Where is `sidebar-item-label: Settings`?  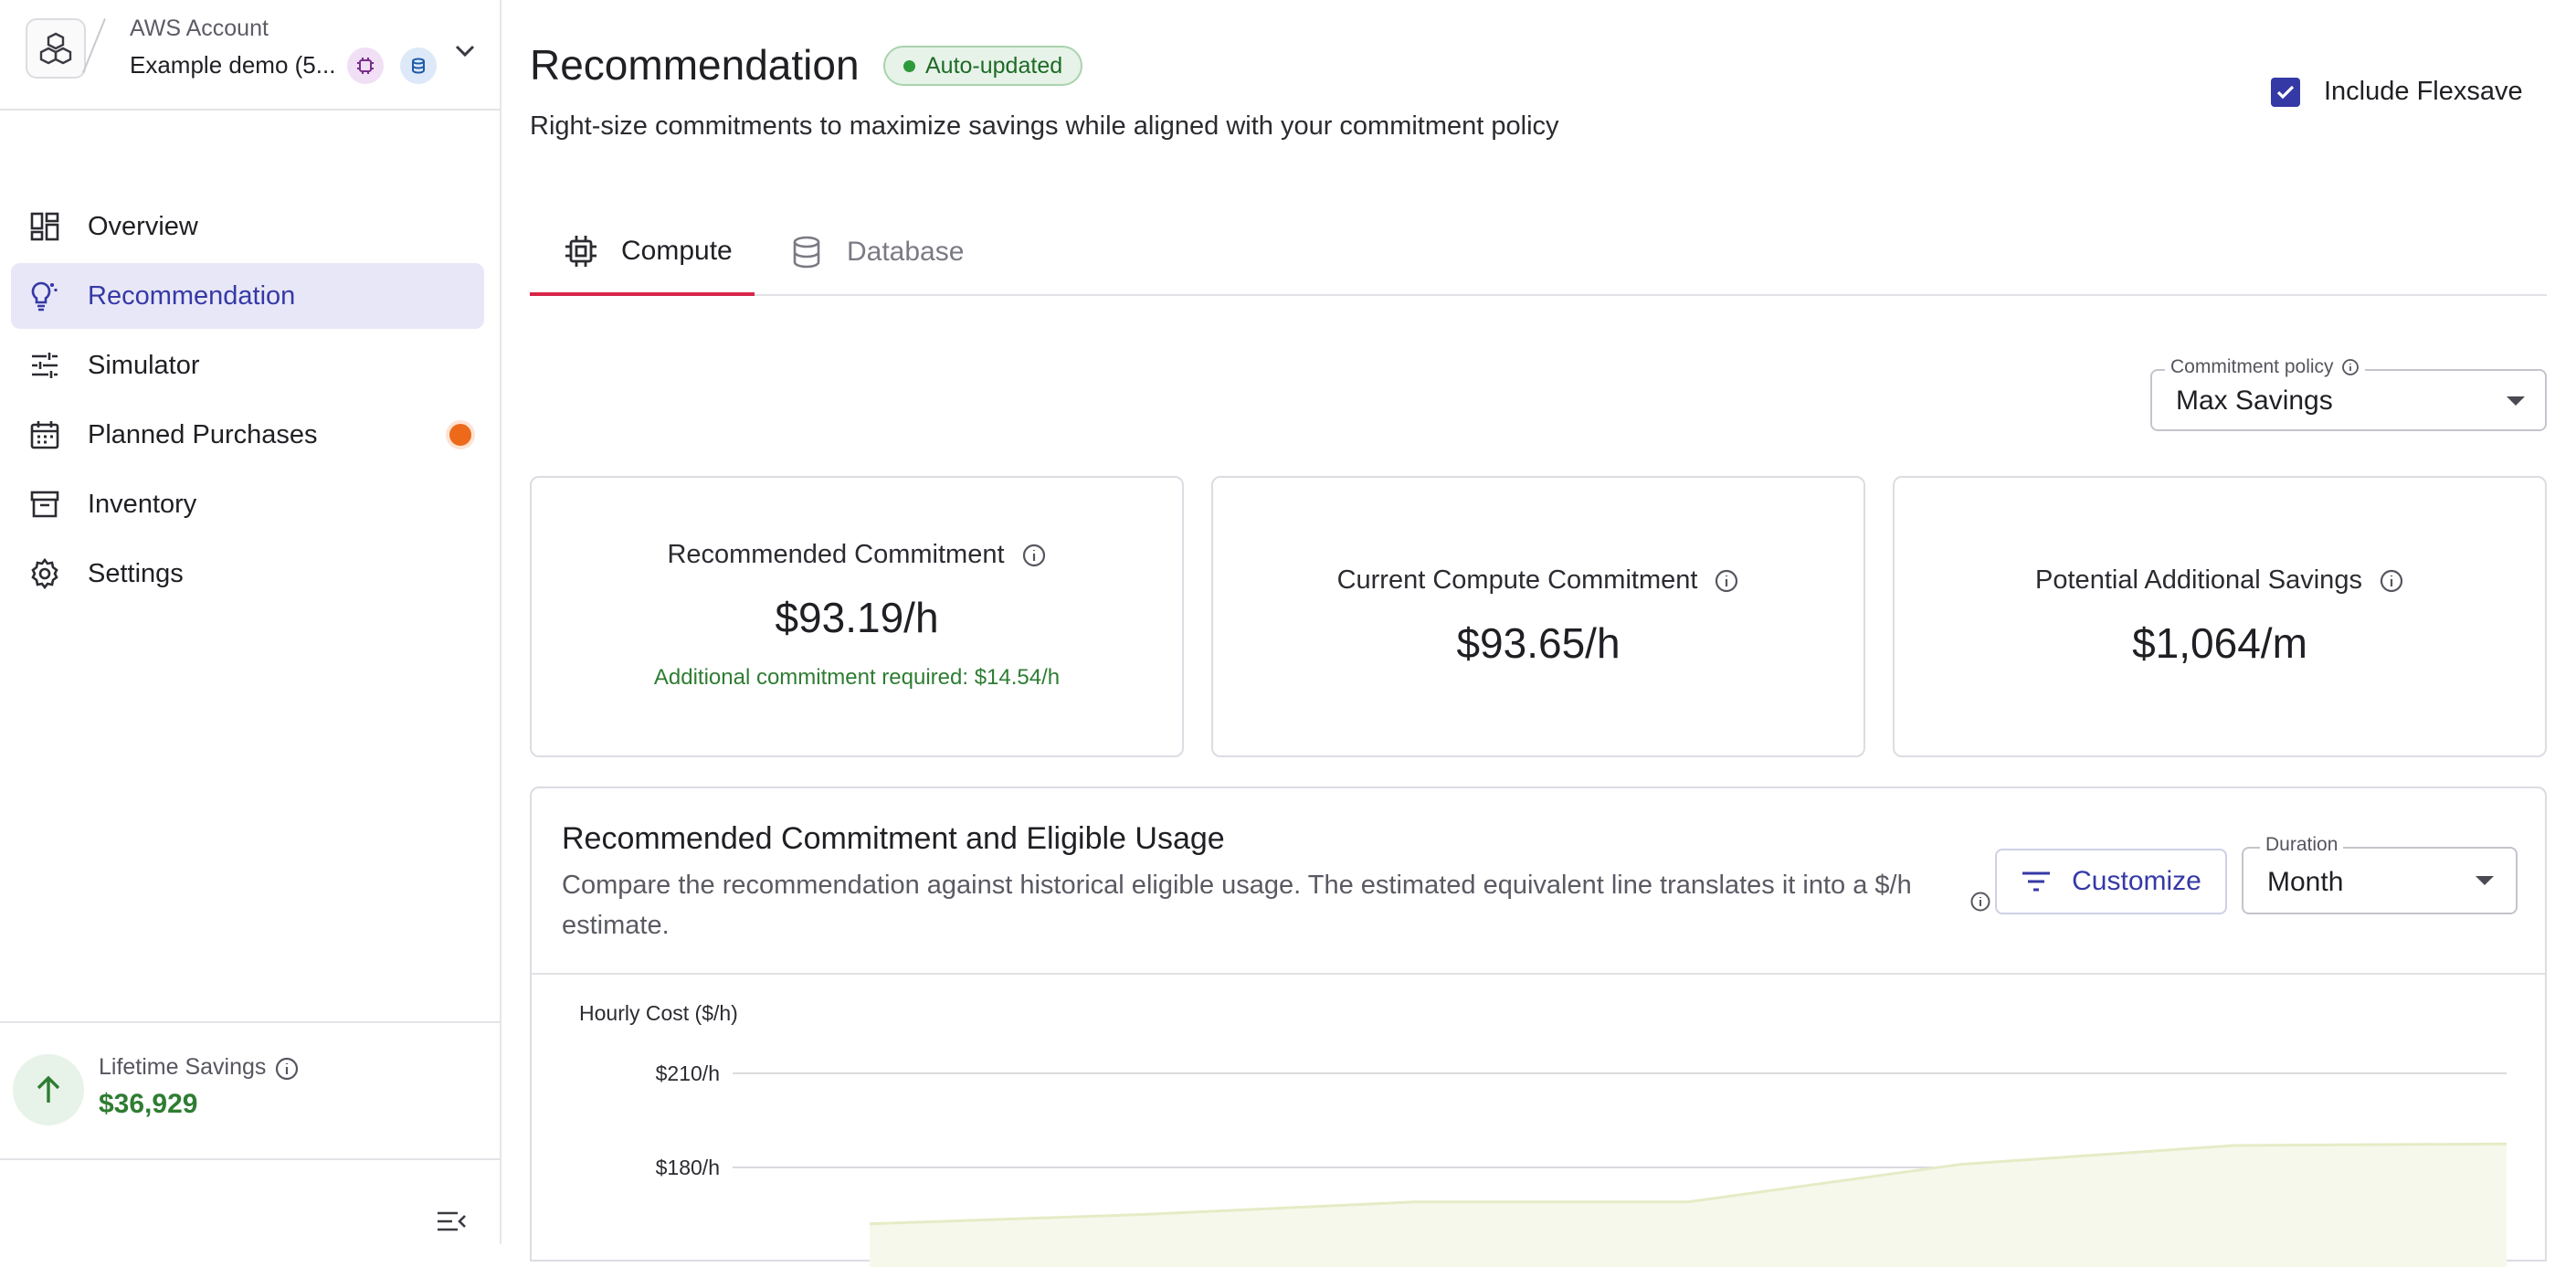
sidebar-item-label: Settings is located at coordinates (136, 573).